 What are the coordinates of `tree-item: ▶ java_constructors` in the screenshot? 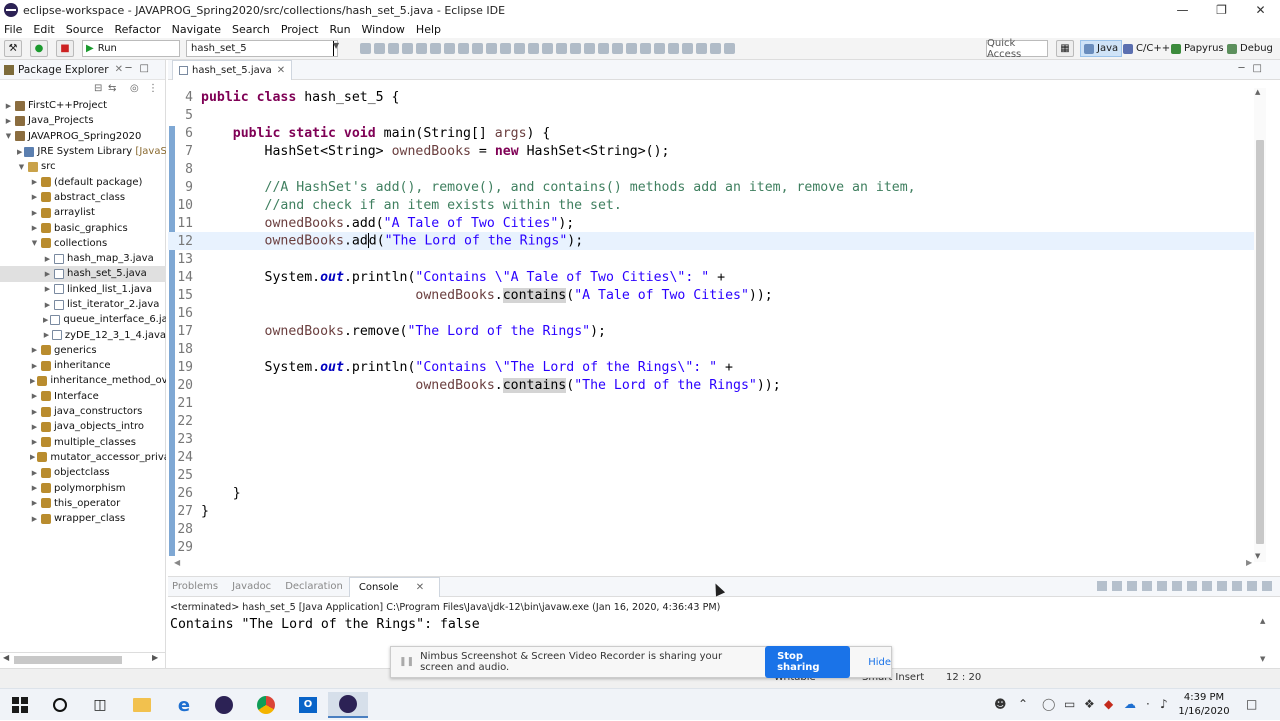 It's located at (83, 411).